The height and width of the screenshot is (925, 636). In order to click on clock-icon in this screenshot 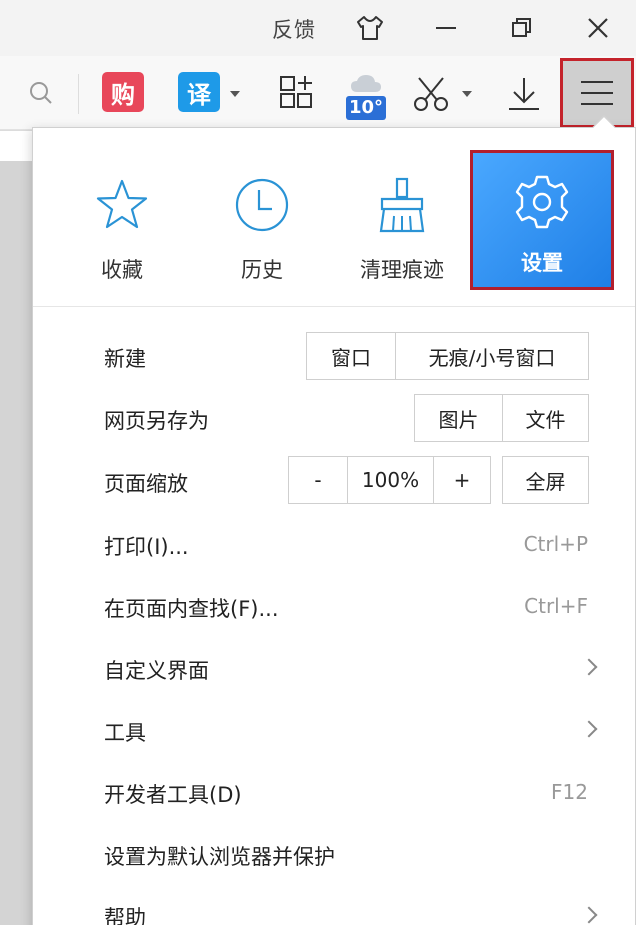, I will do `click(262, 205)`.